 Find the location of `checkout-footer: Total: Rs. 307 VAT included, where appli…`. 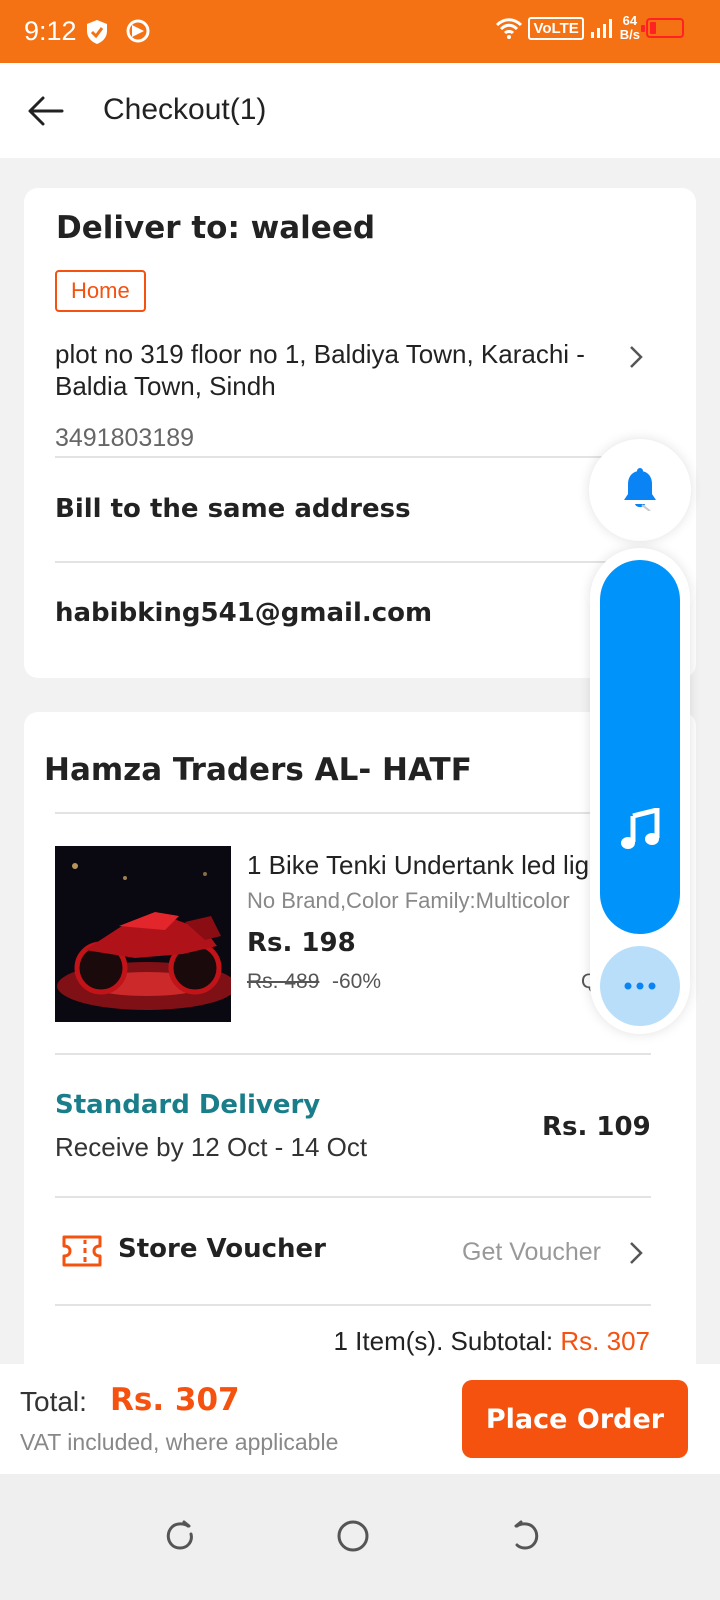

checkout-footer: Total: Rs. 307 VAT included, where appli… is located at coordinates (360, 1419).